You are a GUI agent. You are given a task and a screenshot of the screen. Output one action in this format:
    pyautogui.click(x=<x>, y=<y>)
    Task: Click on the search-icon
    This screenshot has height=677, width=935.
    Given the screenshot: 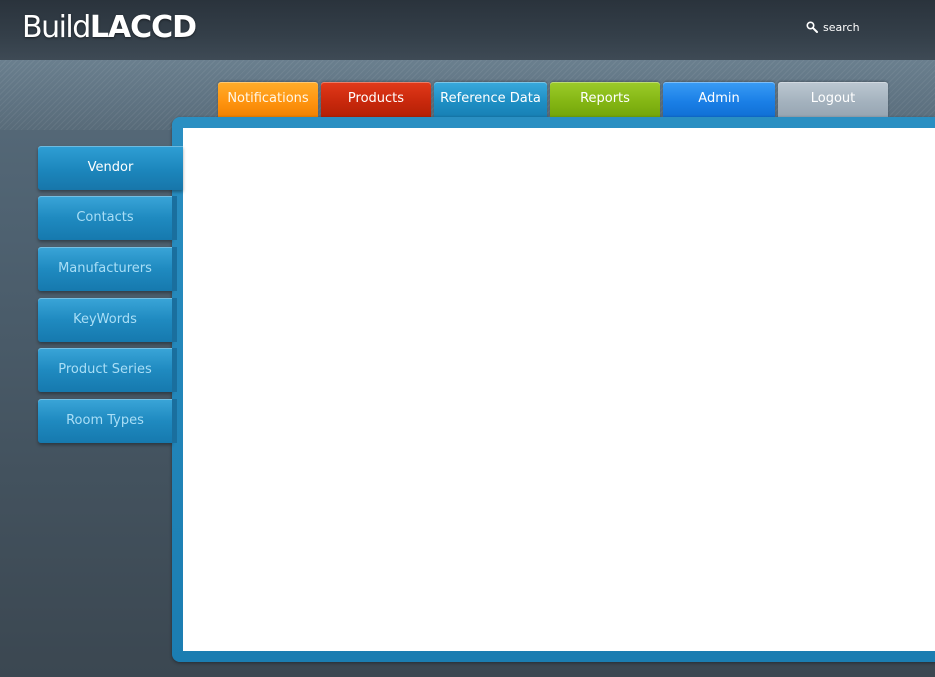 What is the action you would take?
    pyautogui.click(x=812, y=27)
    